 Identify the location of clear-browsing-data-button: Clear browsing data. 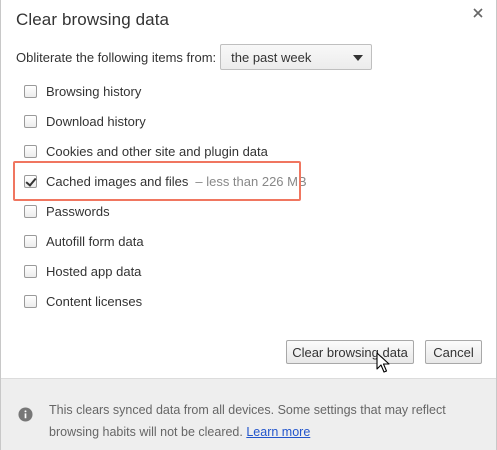
(350, 352).